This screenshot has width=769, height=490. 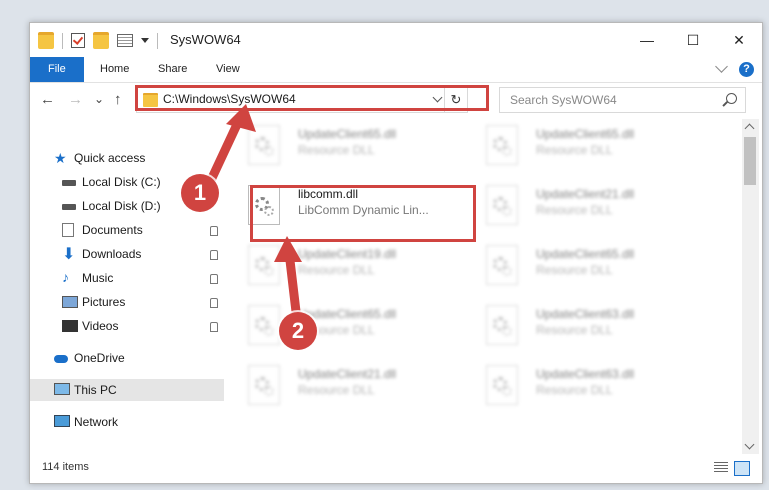 What do you see at coordinates (47, 99) in the screenshot?
I see `back-button: ←` at bounding box center [47, 99].